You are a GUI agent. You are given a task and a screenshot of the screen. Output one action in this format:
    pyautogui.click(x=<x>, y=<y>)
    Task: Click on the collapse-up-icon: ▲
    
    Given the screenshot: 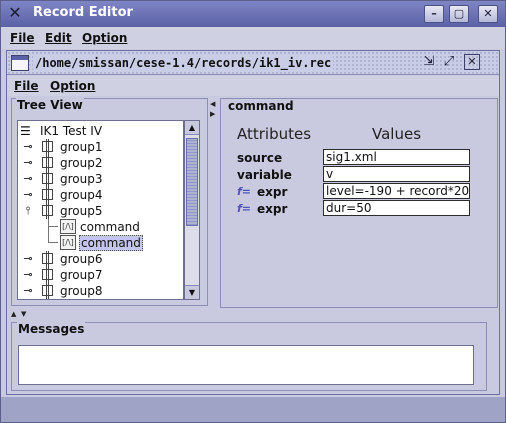 What is the action you would take?
    pyautogui.click(x=13, y=314)
    